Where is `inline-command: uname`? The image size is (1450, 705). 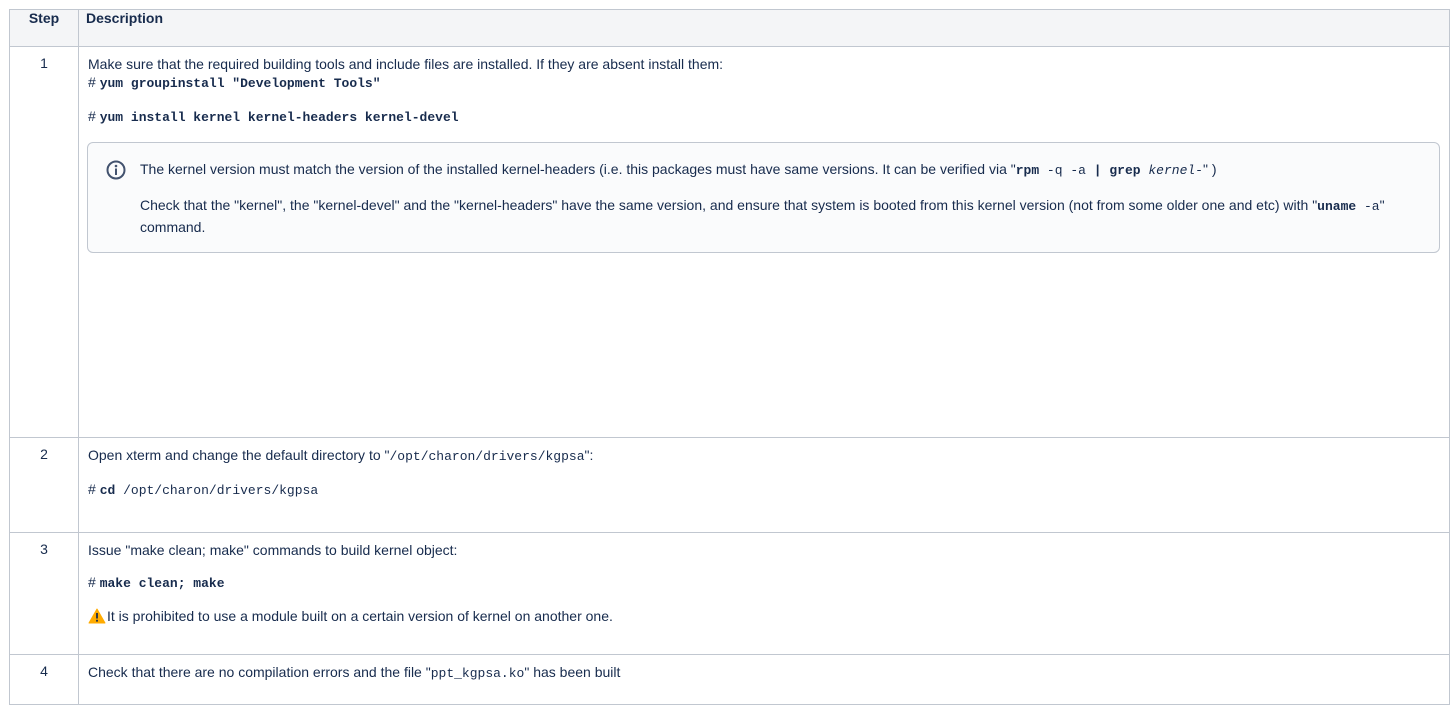 inline-command: uname is located at coordinates (1337, 206).